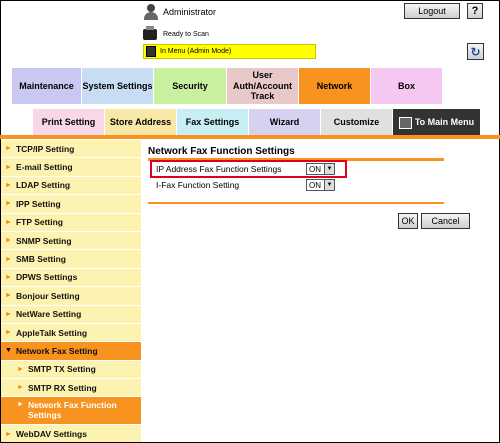 Image resolution: width=500 pixels, height=443 pixels. Describe the element at coordinates (150, 32) in the screenshot. I see `printer-icon` at that location.